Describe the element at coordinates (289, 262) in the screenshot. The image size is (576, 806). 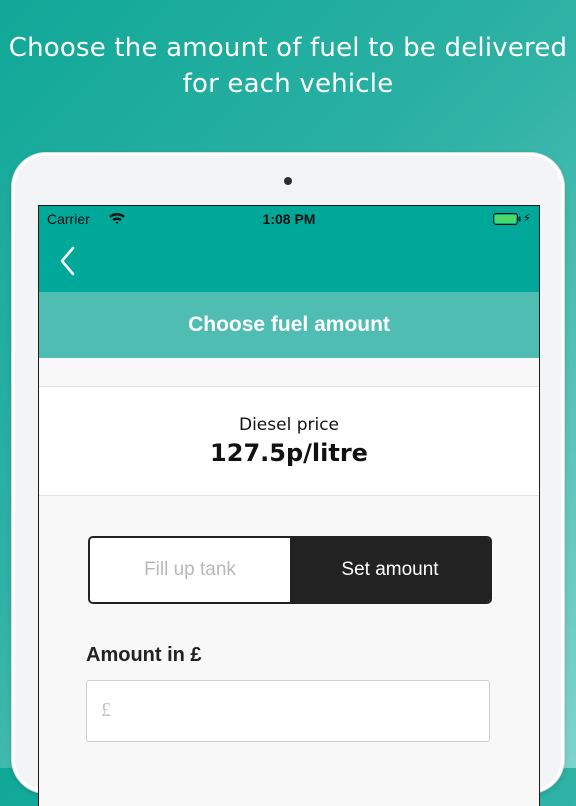
I see `navigation-bar` at that location.